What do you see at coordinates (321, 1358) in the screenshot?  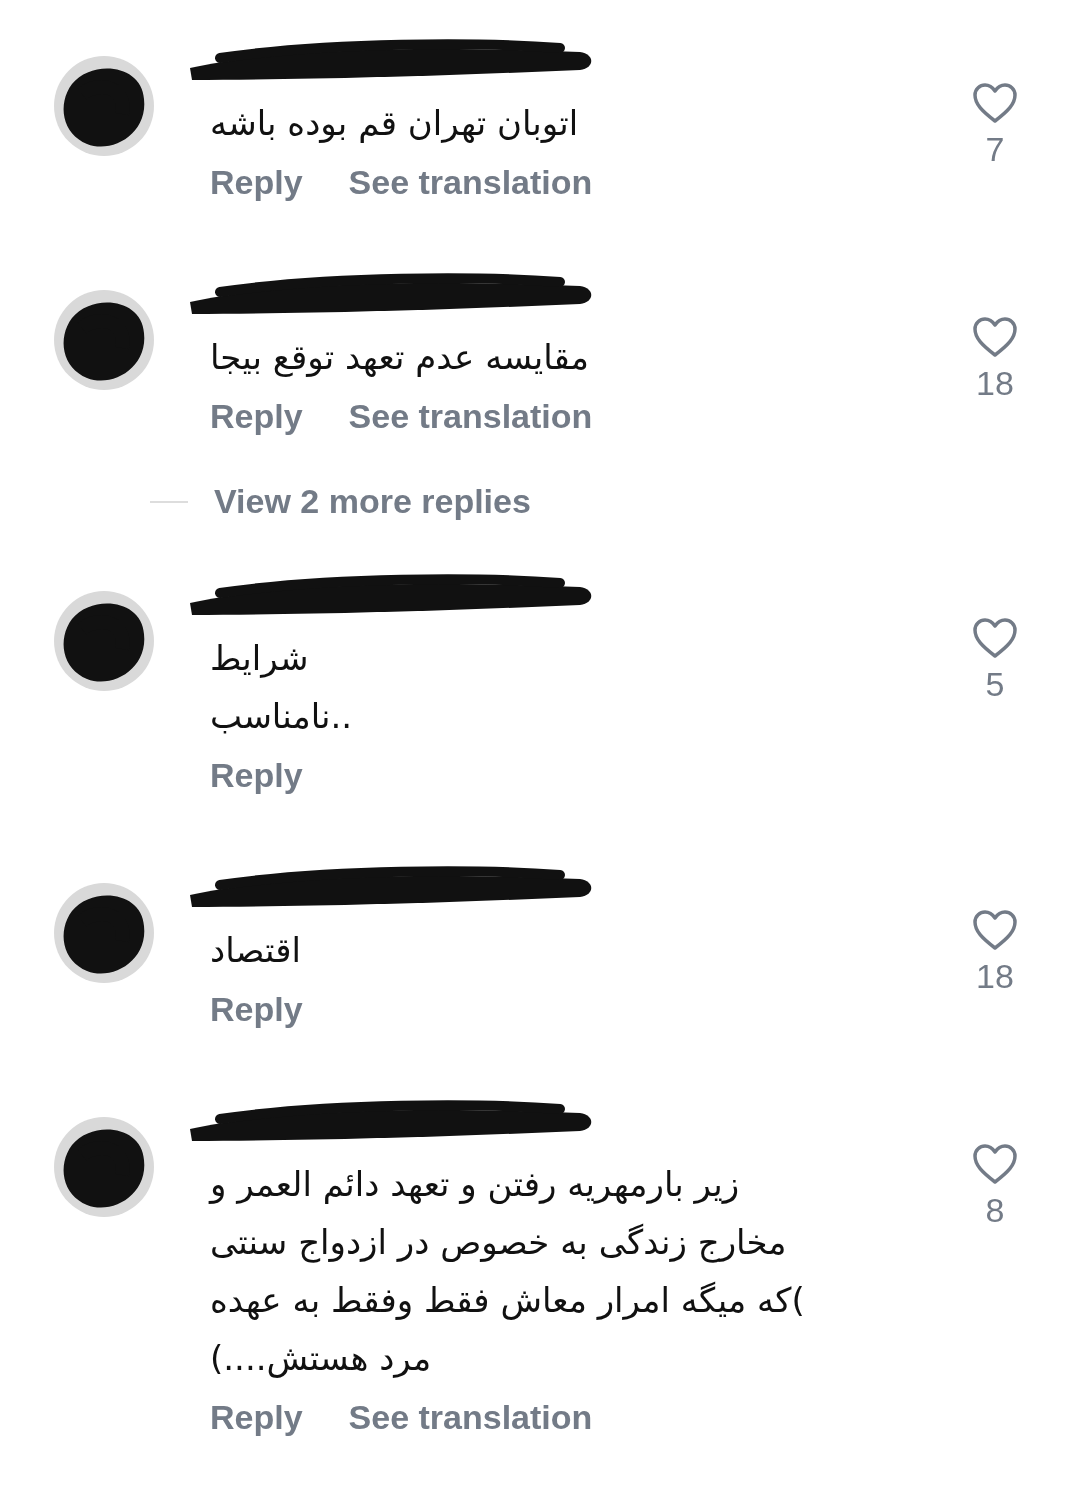 I see `comment-text: مرد هستش....)` at bounding box center [321, 1358].